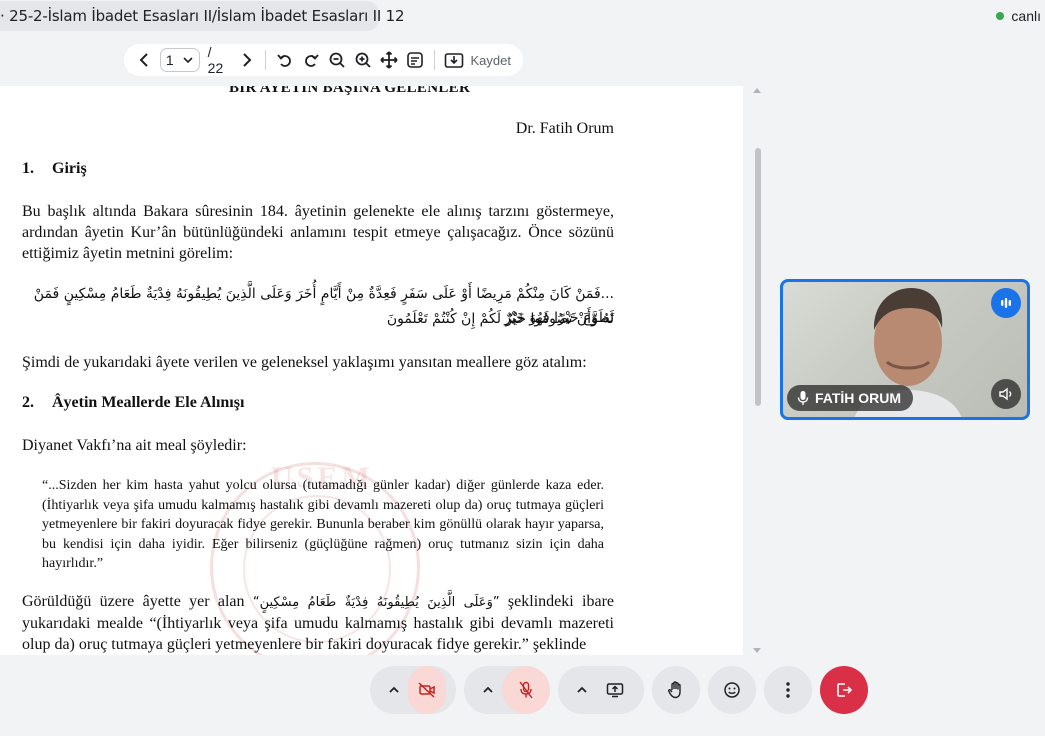  Describe the element at coordinates (69, 168) in the screenshot. I see `section-title: Giriş` at that location.